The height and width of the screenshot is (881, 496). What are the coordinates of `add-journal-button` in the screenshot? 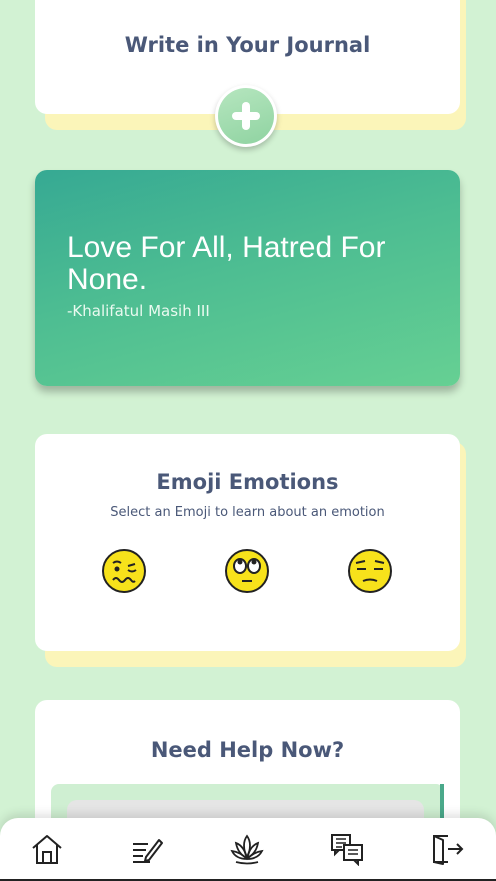 It's located at (246, 116).